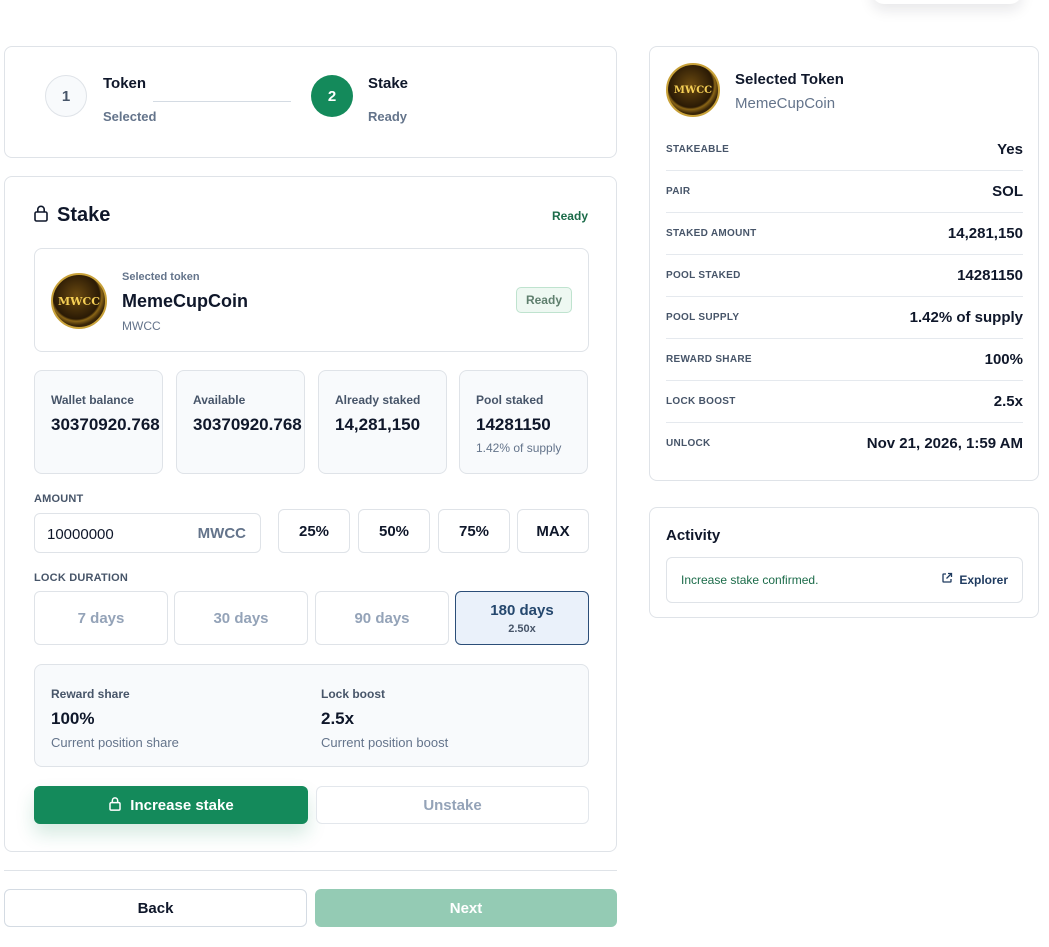 This screenshot has width=1049, height=947. What do you see at coordinates (513, 424) in the screenshot?
I see `stat-value: 14281150` at bounding box center [513, 424].